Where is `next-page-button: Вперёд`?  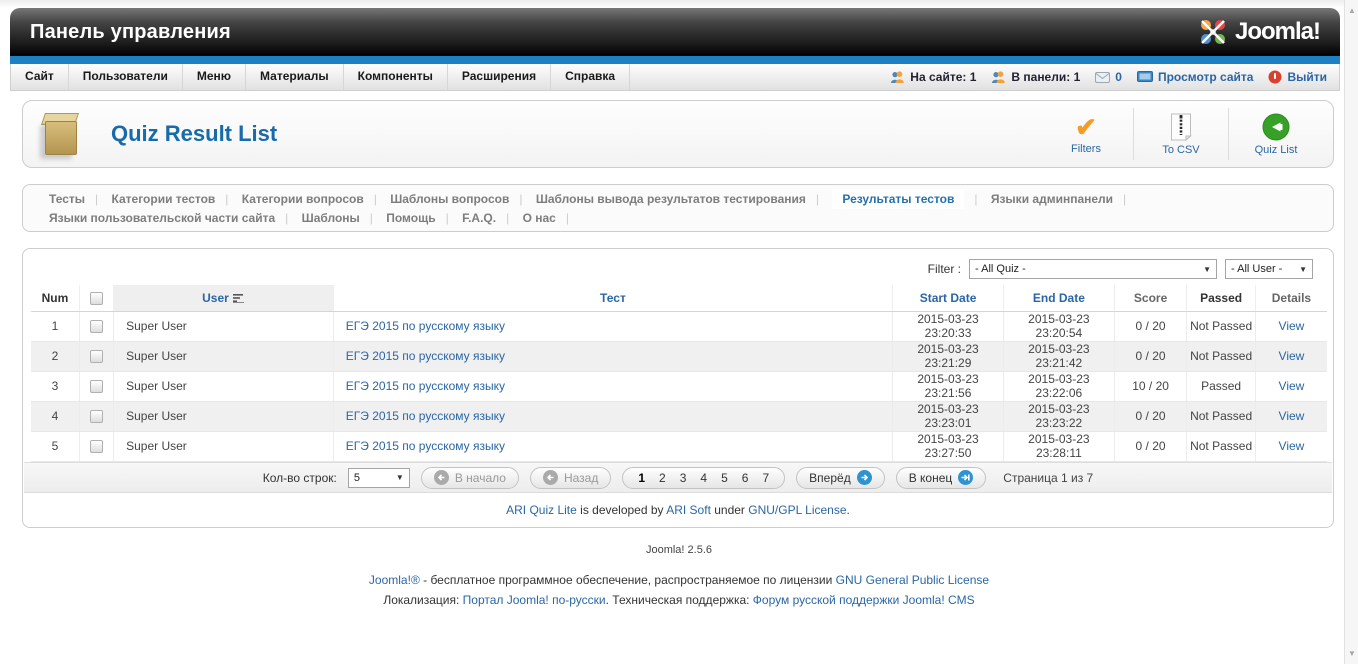 next-page-button: Вперёд is located at coordinates (840, 477).